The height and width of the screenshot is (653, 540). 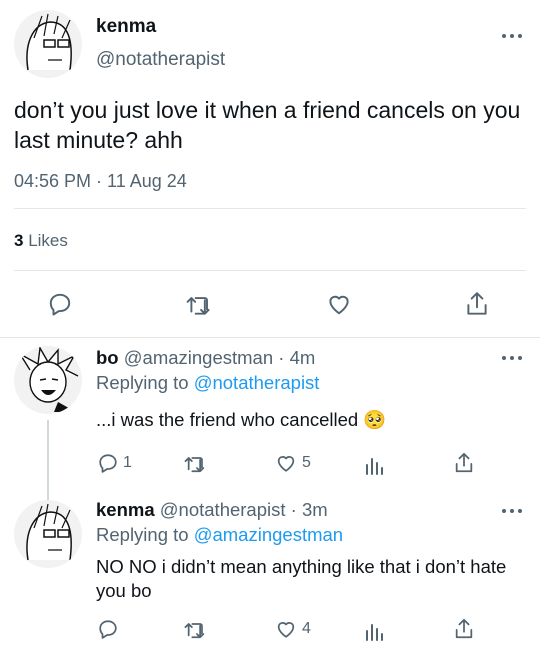 I want to click on reply-text: ...i was the friend who cancelled 🥺, so click(x=241, y=419).